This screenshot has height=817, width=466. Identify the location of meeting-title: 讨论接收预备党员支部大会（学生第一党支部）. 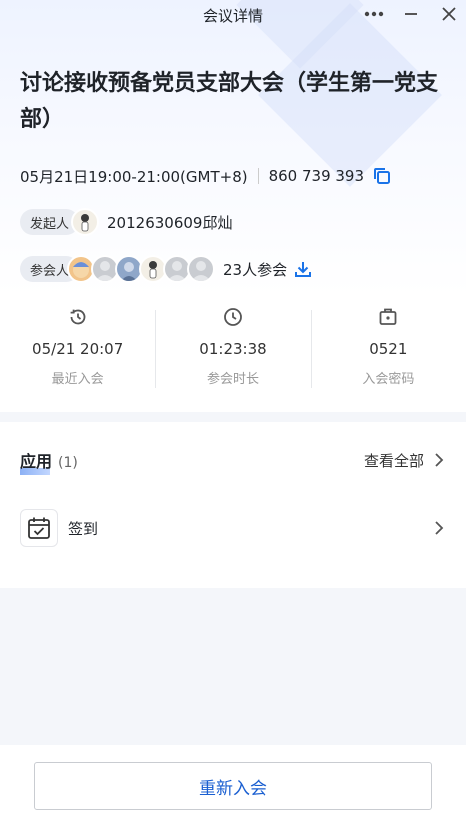
(229, 101).